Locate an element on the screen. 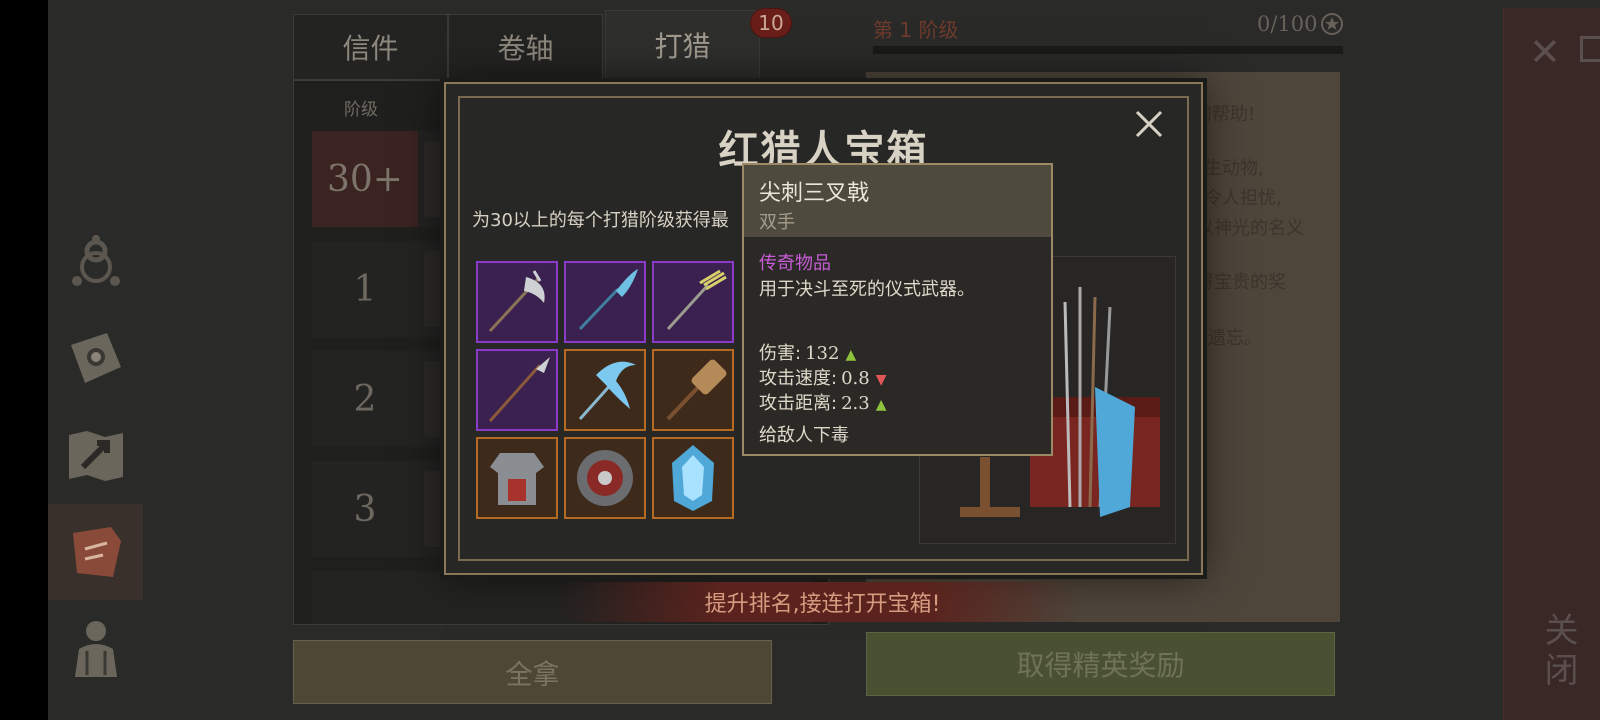 The width and height of the screenshot is (1600, 720). item-hand-type: 双手 is located at coordinates (777, 222).